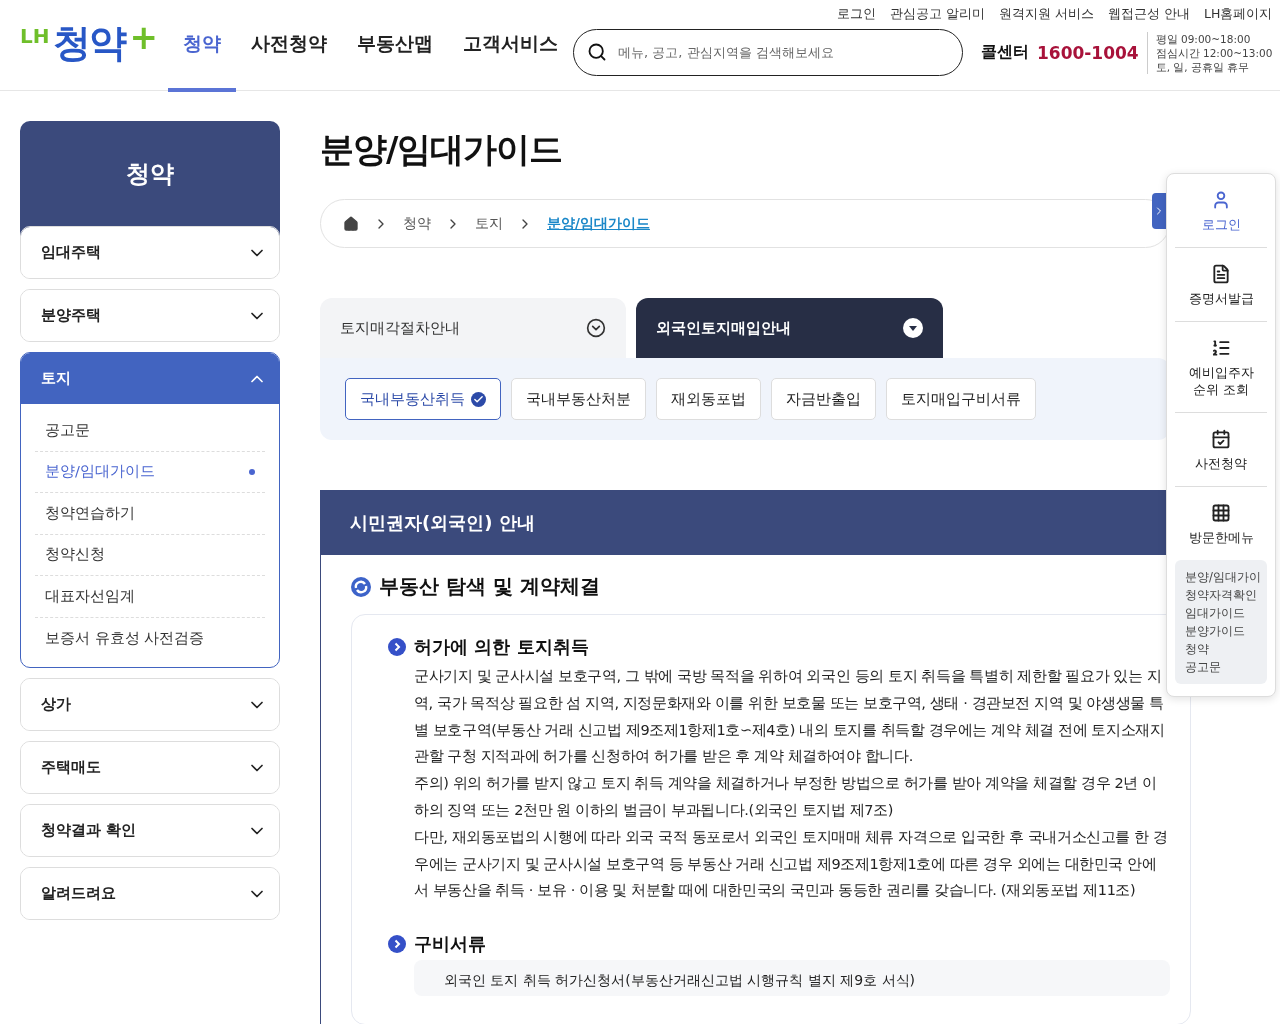  What do you see at coordinates (1221, 274) in the screenshot?
I see `document-icon` at bounding box center [1221, 274].